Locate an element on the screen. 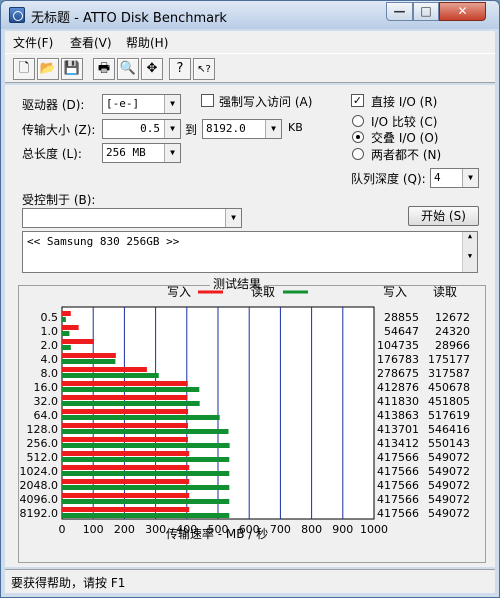 The height and width of the screenshot is (598, 500). save-icon: 💾 is located at coordinates (72, 68).